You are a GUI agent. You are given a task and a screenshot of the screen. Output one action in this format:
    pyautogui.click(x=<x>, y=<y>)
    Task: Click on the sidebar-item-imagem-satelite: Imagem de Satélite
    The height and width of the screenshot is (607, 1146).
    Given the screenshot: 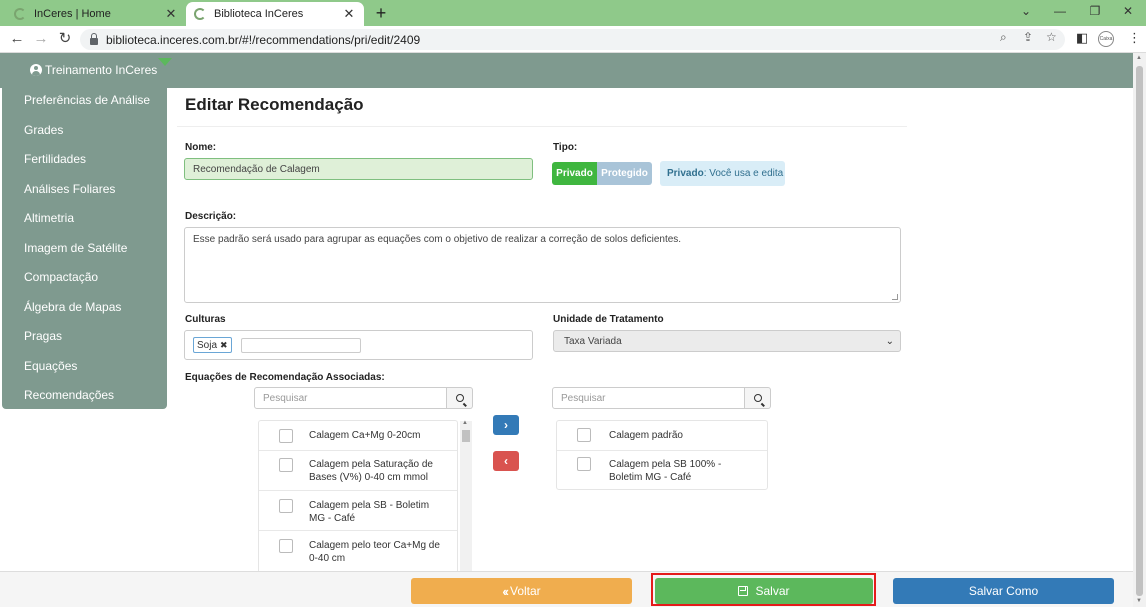 What is the action you would take?
    pyautogui.click(x=75, y=248)
    